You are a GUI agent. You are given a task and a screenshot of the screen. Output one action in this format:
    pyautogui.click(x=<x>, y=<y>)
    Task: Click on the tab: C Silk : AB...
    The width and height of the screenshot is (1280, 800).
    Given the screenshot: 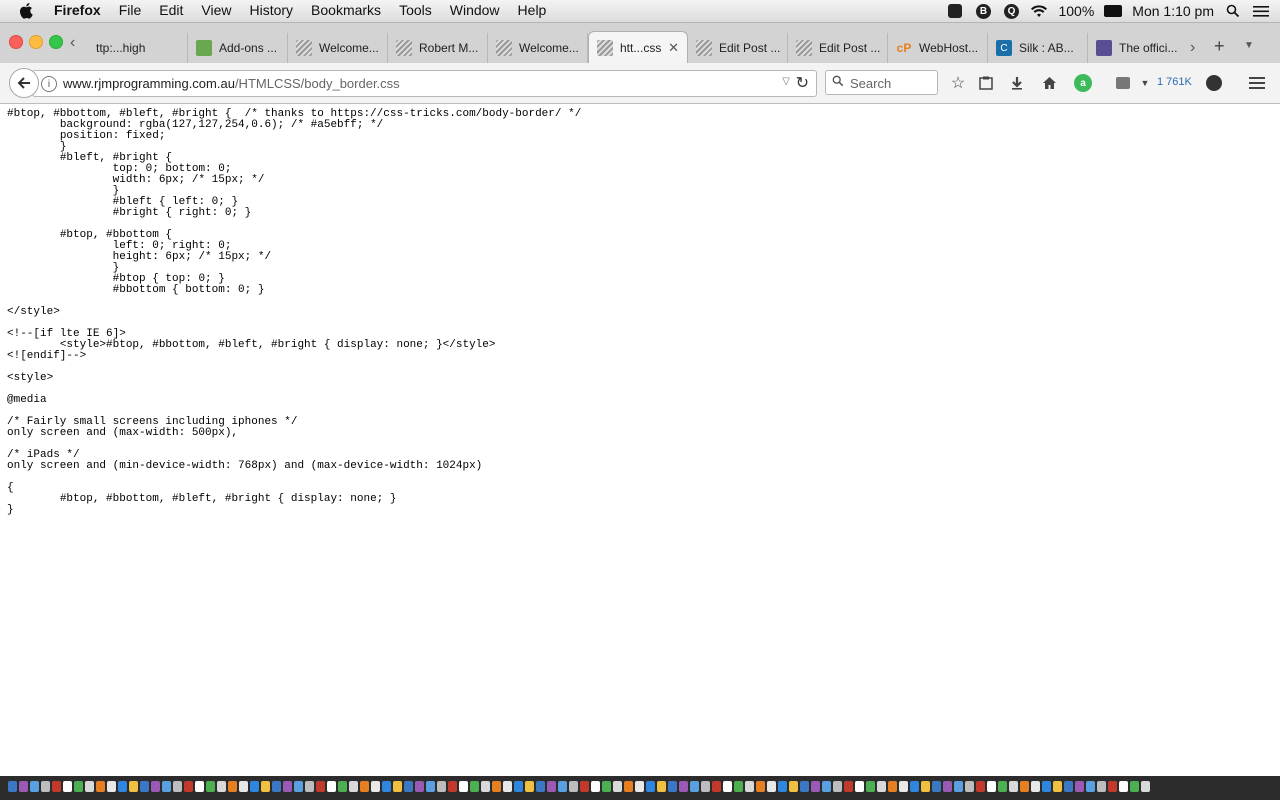 What is the action you would take?
    pyautogui.click(x=1038, y=48)
    